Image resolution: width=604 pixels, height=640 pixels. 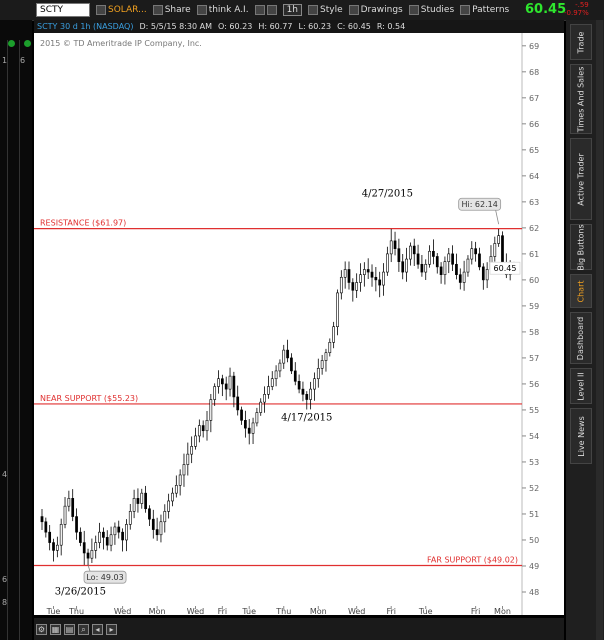 What do you see at coordinates (534, 332) in the screenshot?
I see `y-tick-label: 58` at bounding box center [534, 332].